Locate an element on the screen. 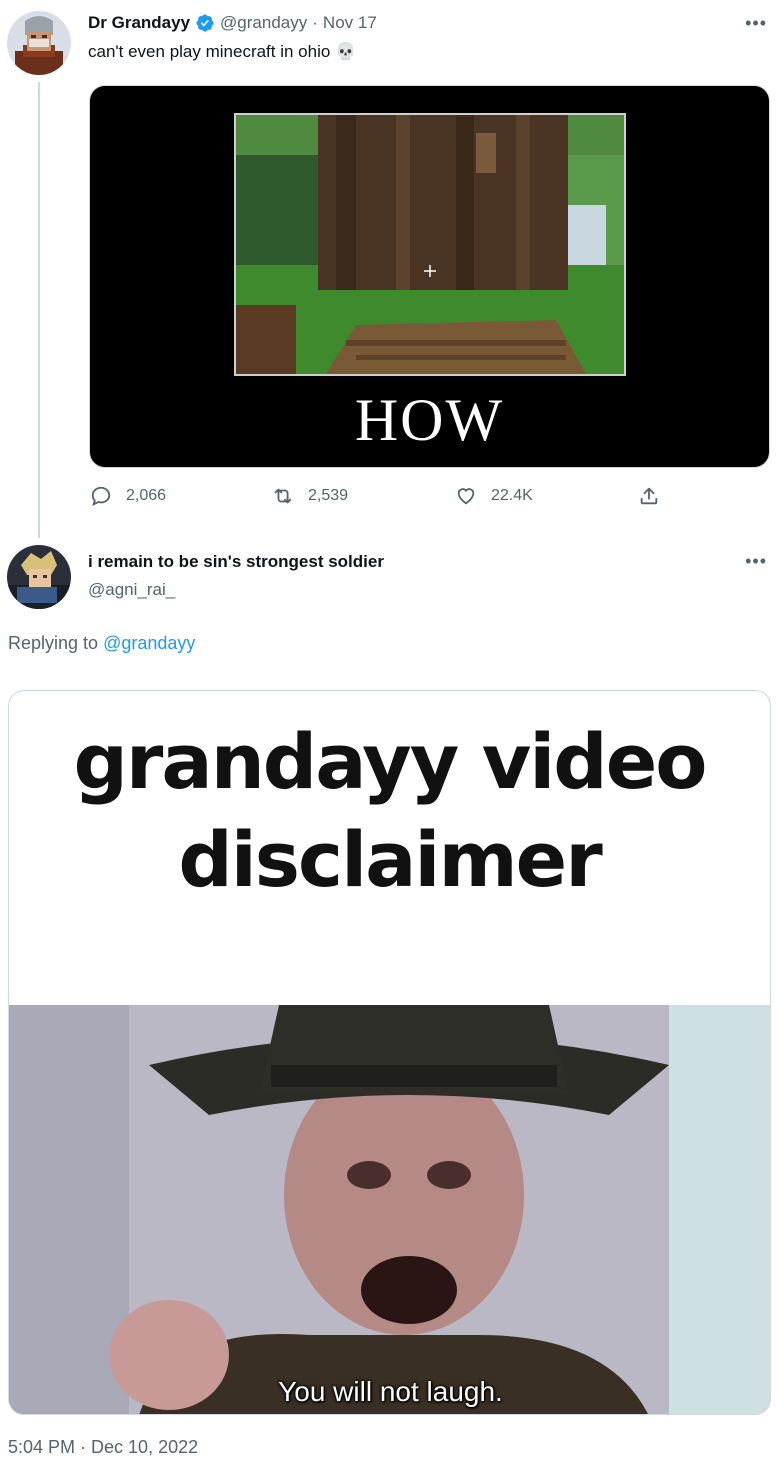 This screenshot has width=779, height=1468. avatar-grandayy is located at coordinates (39, 43).